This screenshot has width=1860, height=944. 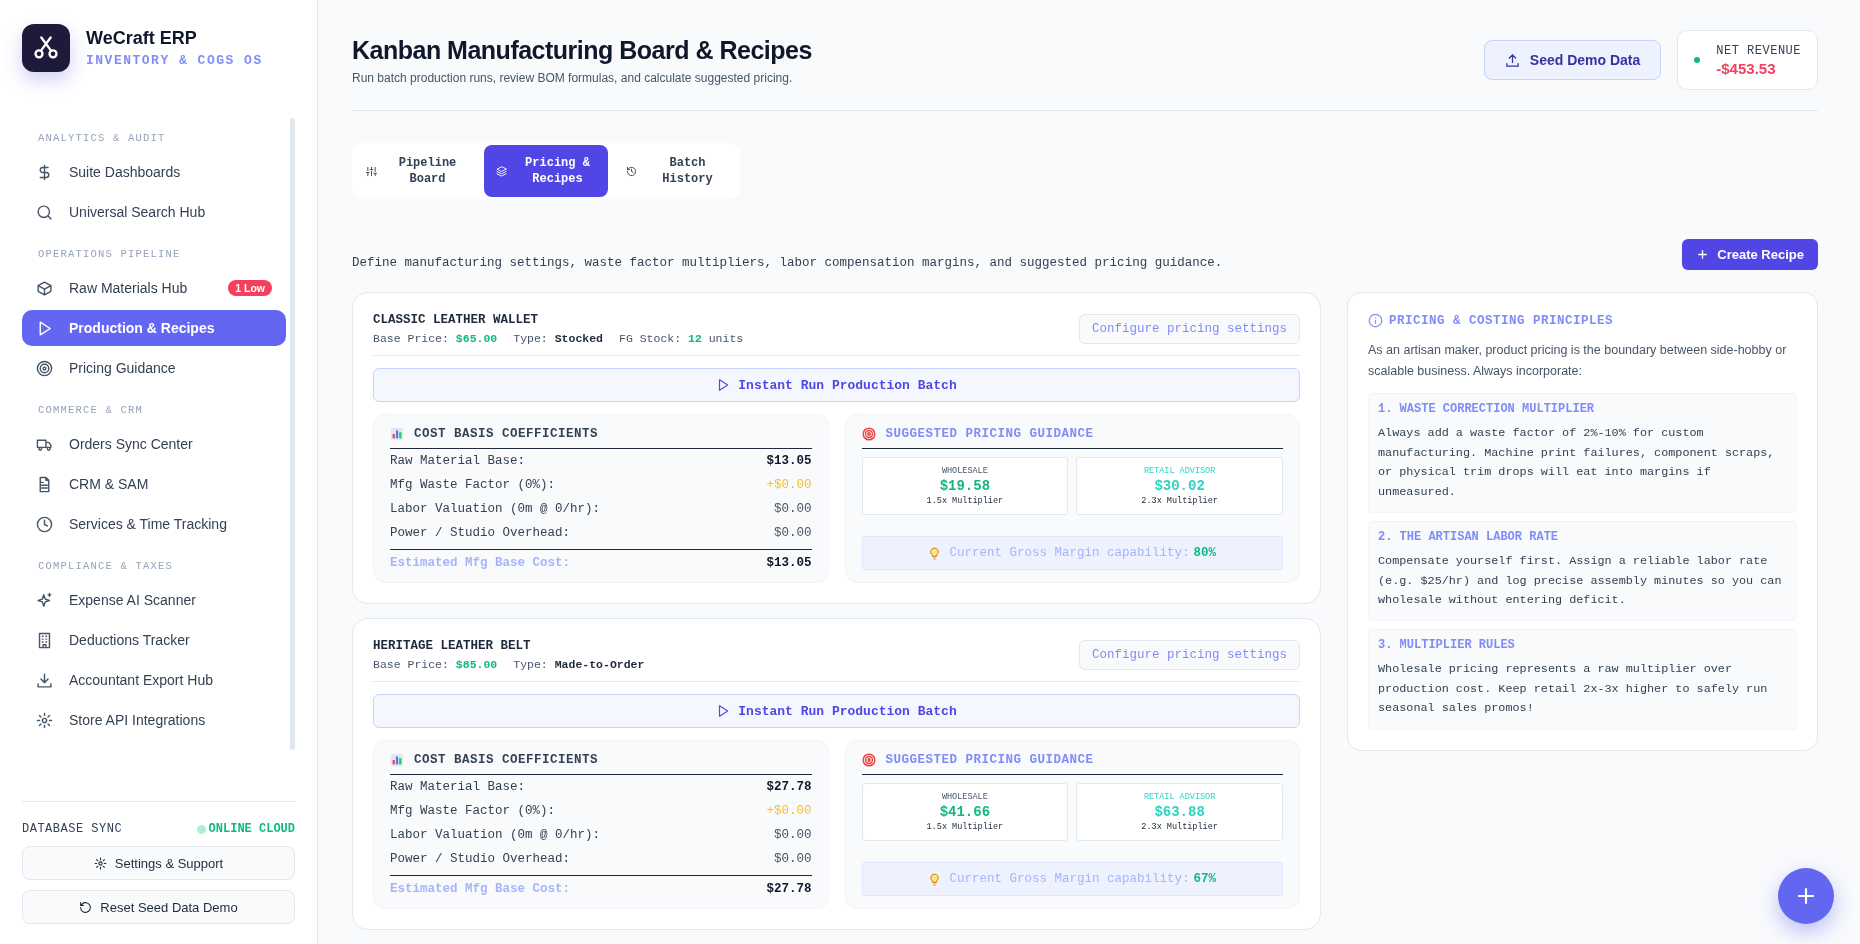 What do you see at coordinates (154, 484) in the screenshot?
I see `nav-item: CRM & SAM` at bounding box center [154, 484].